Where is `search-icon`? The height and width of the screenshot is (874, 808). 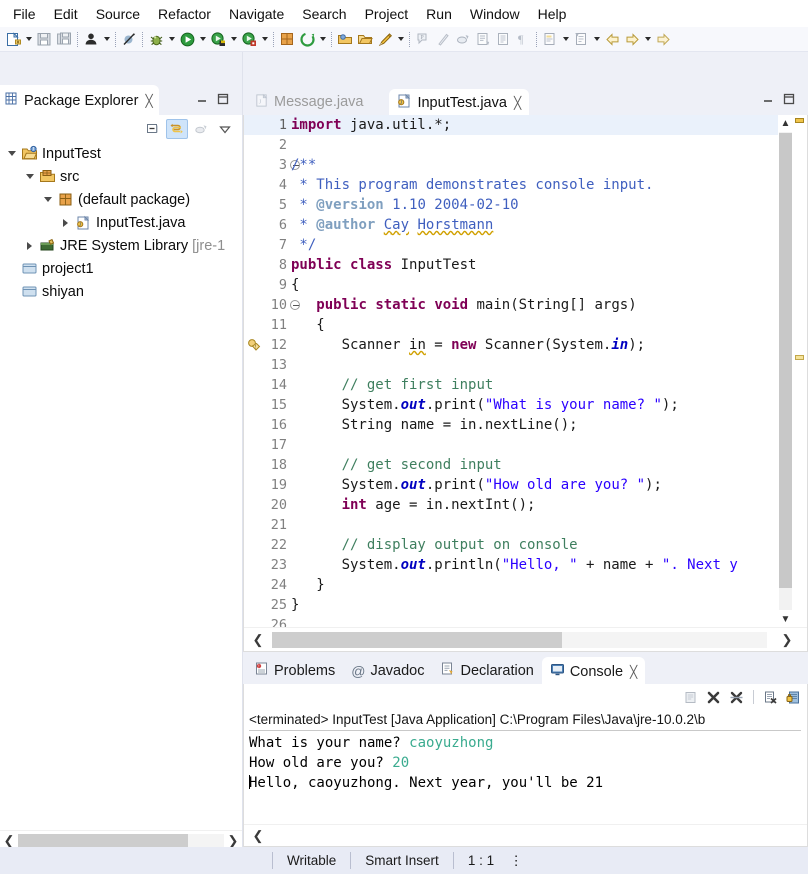
search-icon is located at coordinates (385, 39).